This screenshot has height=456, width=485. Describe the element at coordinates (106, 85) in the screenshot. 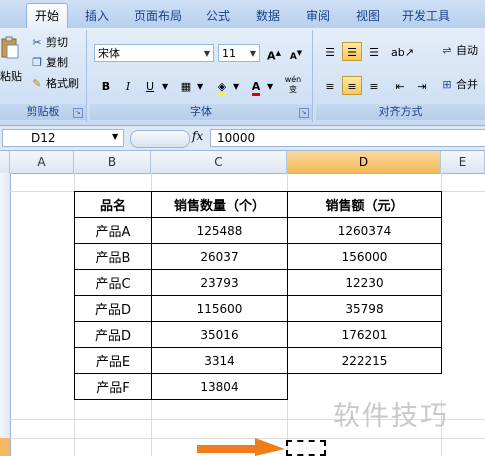

I see `bold-button: B` at that location.